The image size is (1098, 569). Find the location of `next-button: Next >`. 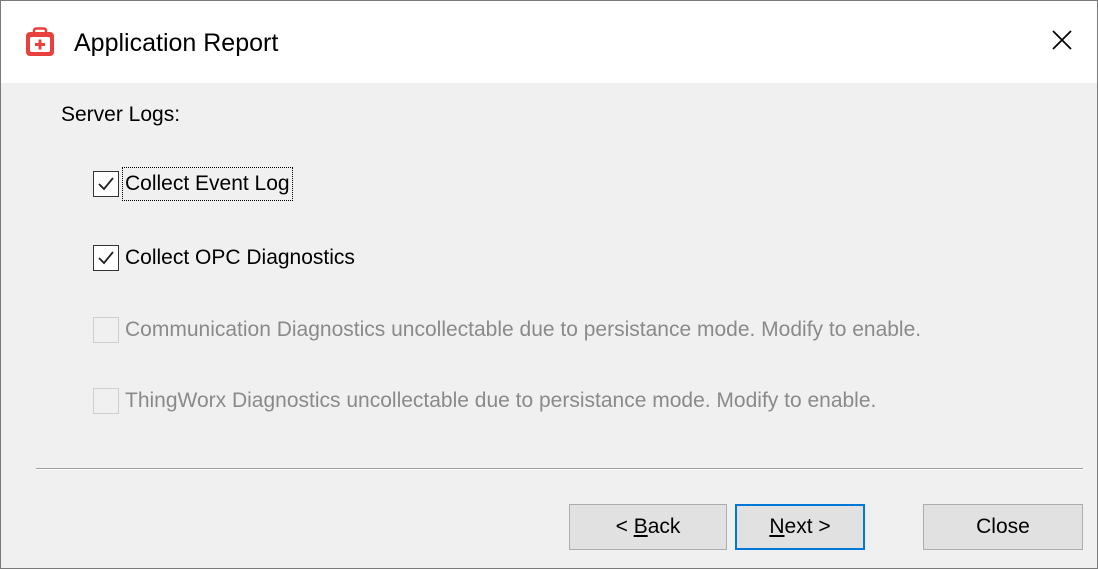

next-button: Next > is located at coordinates (800, 527).